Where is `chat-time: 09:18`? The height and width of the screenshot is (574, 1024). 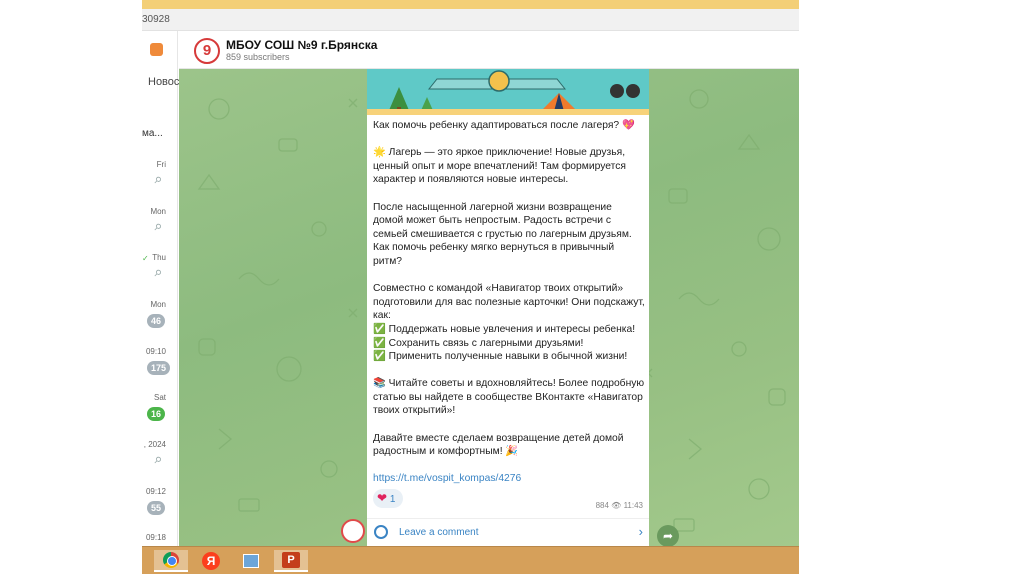 chat-time: 09:18 is located at coordinates (155, 537).